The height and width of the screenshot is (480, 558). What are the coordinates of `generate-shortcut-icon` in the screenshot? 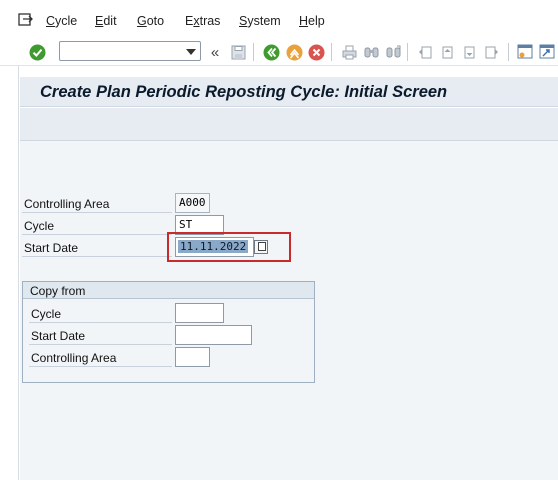 It's located at (547, 52).